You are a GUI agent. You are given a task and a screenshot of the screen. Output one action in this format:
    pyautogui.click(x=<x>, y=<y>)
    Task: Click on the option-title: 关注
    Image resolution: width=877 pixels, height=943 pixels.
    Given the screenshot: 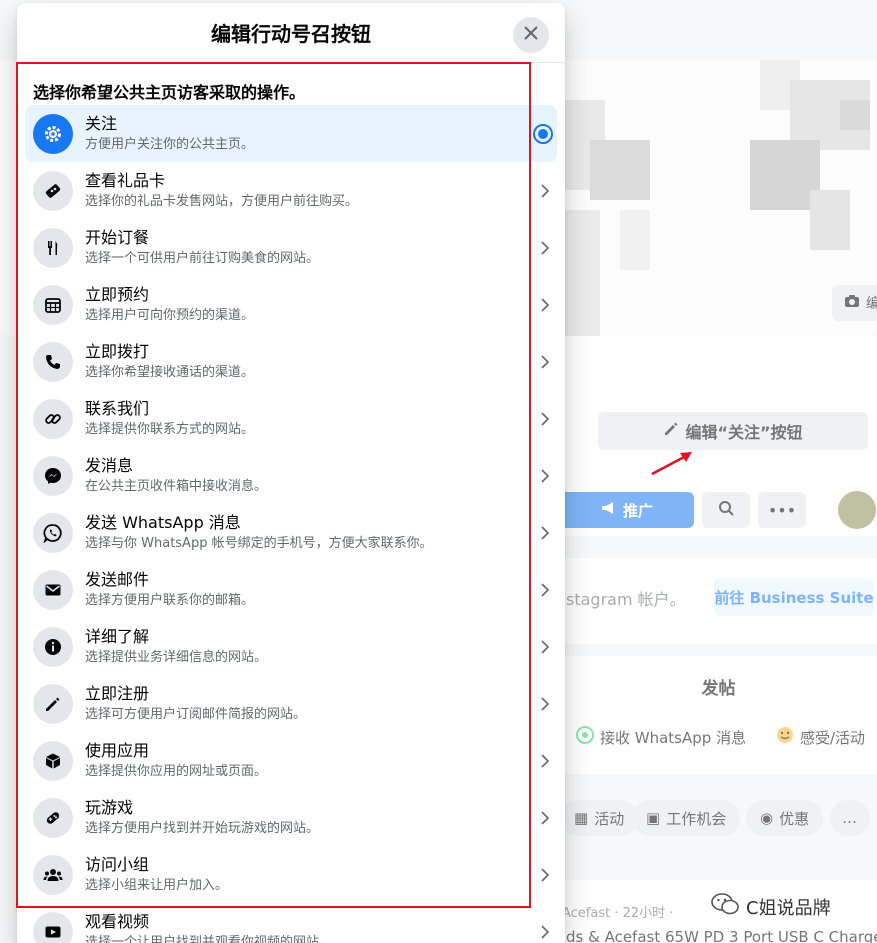 What is the action you would take?
    pyautogui.click(x=101, y=123)
    